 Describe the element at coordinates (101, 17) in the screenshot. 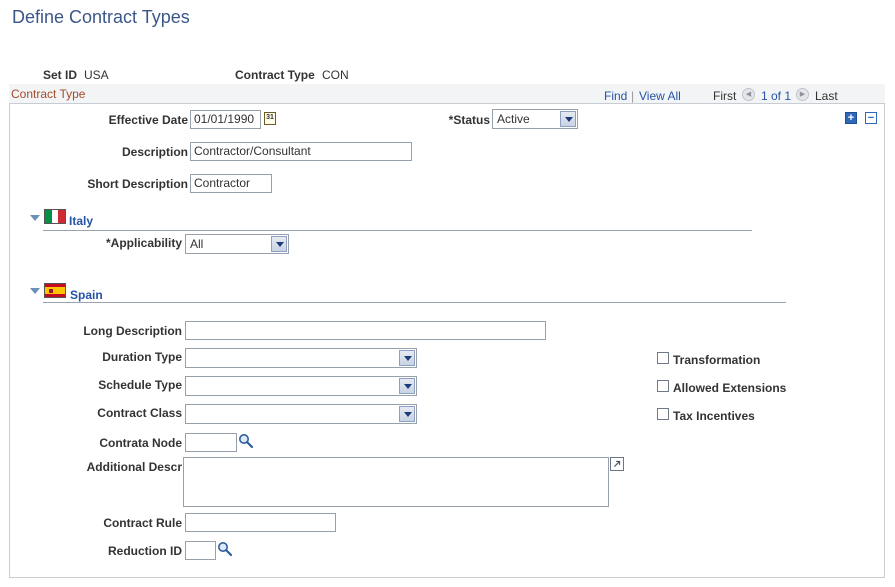

I see `page-title: Define Contract Types` at that location.